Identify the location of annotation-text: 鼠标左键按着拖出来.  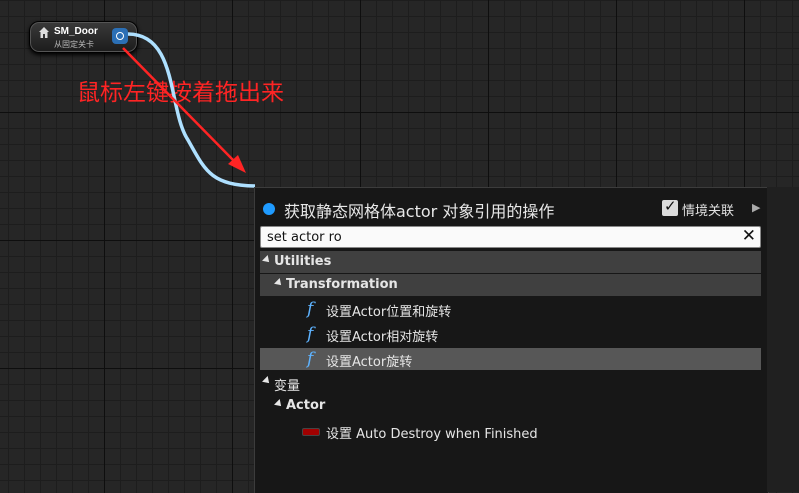
(180, 93).